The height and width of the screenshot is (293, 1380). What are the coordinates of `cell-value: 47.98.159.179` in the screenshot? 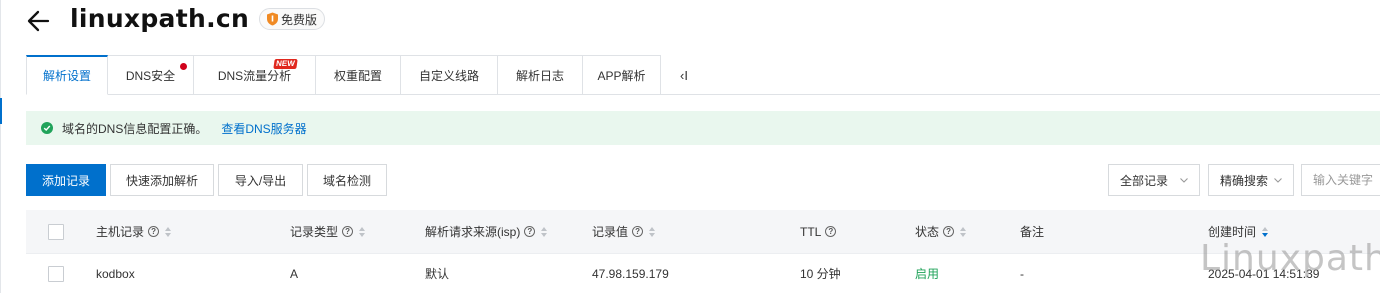 It's located at (630, 273).